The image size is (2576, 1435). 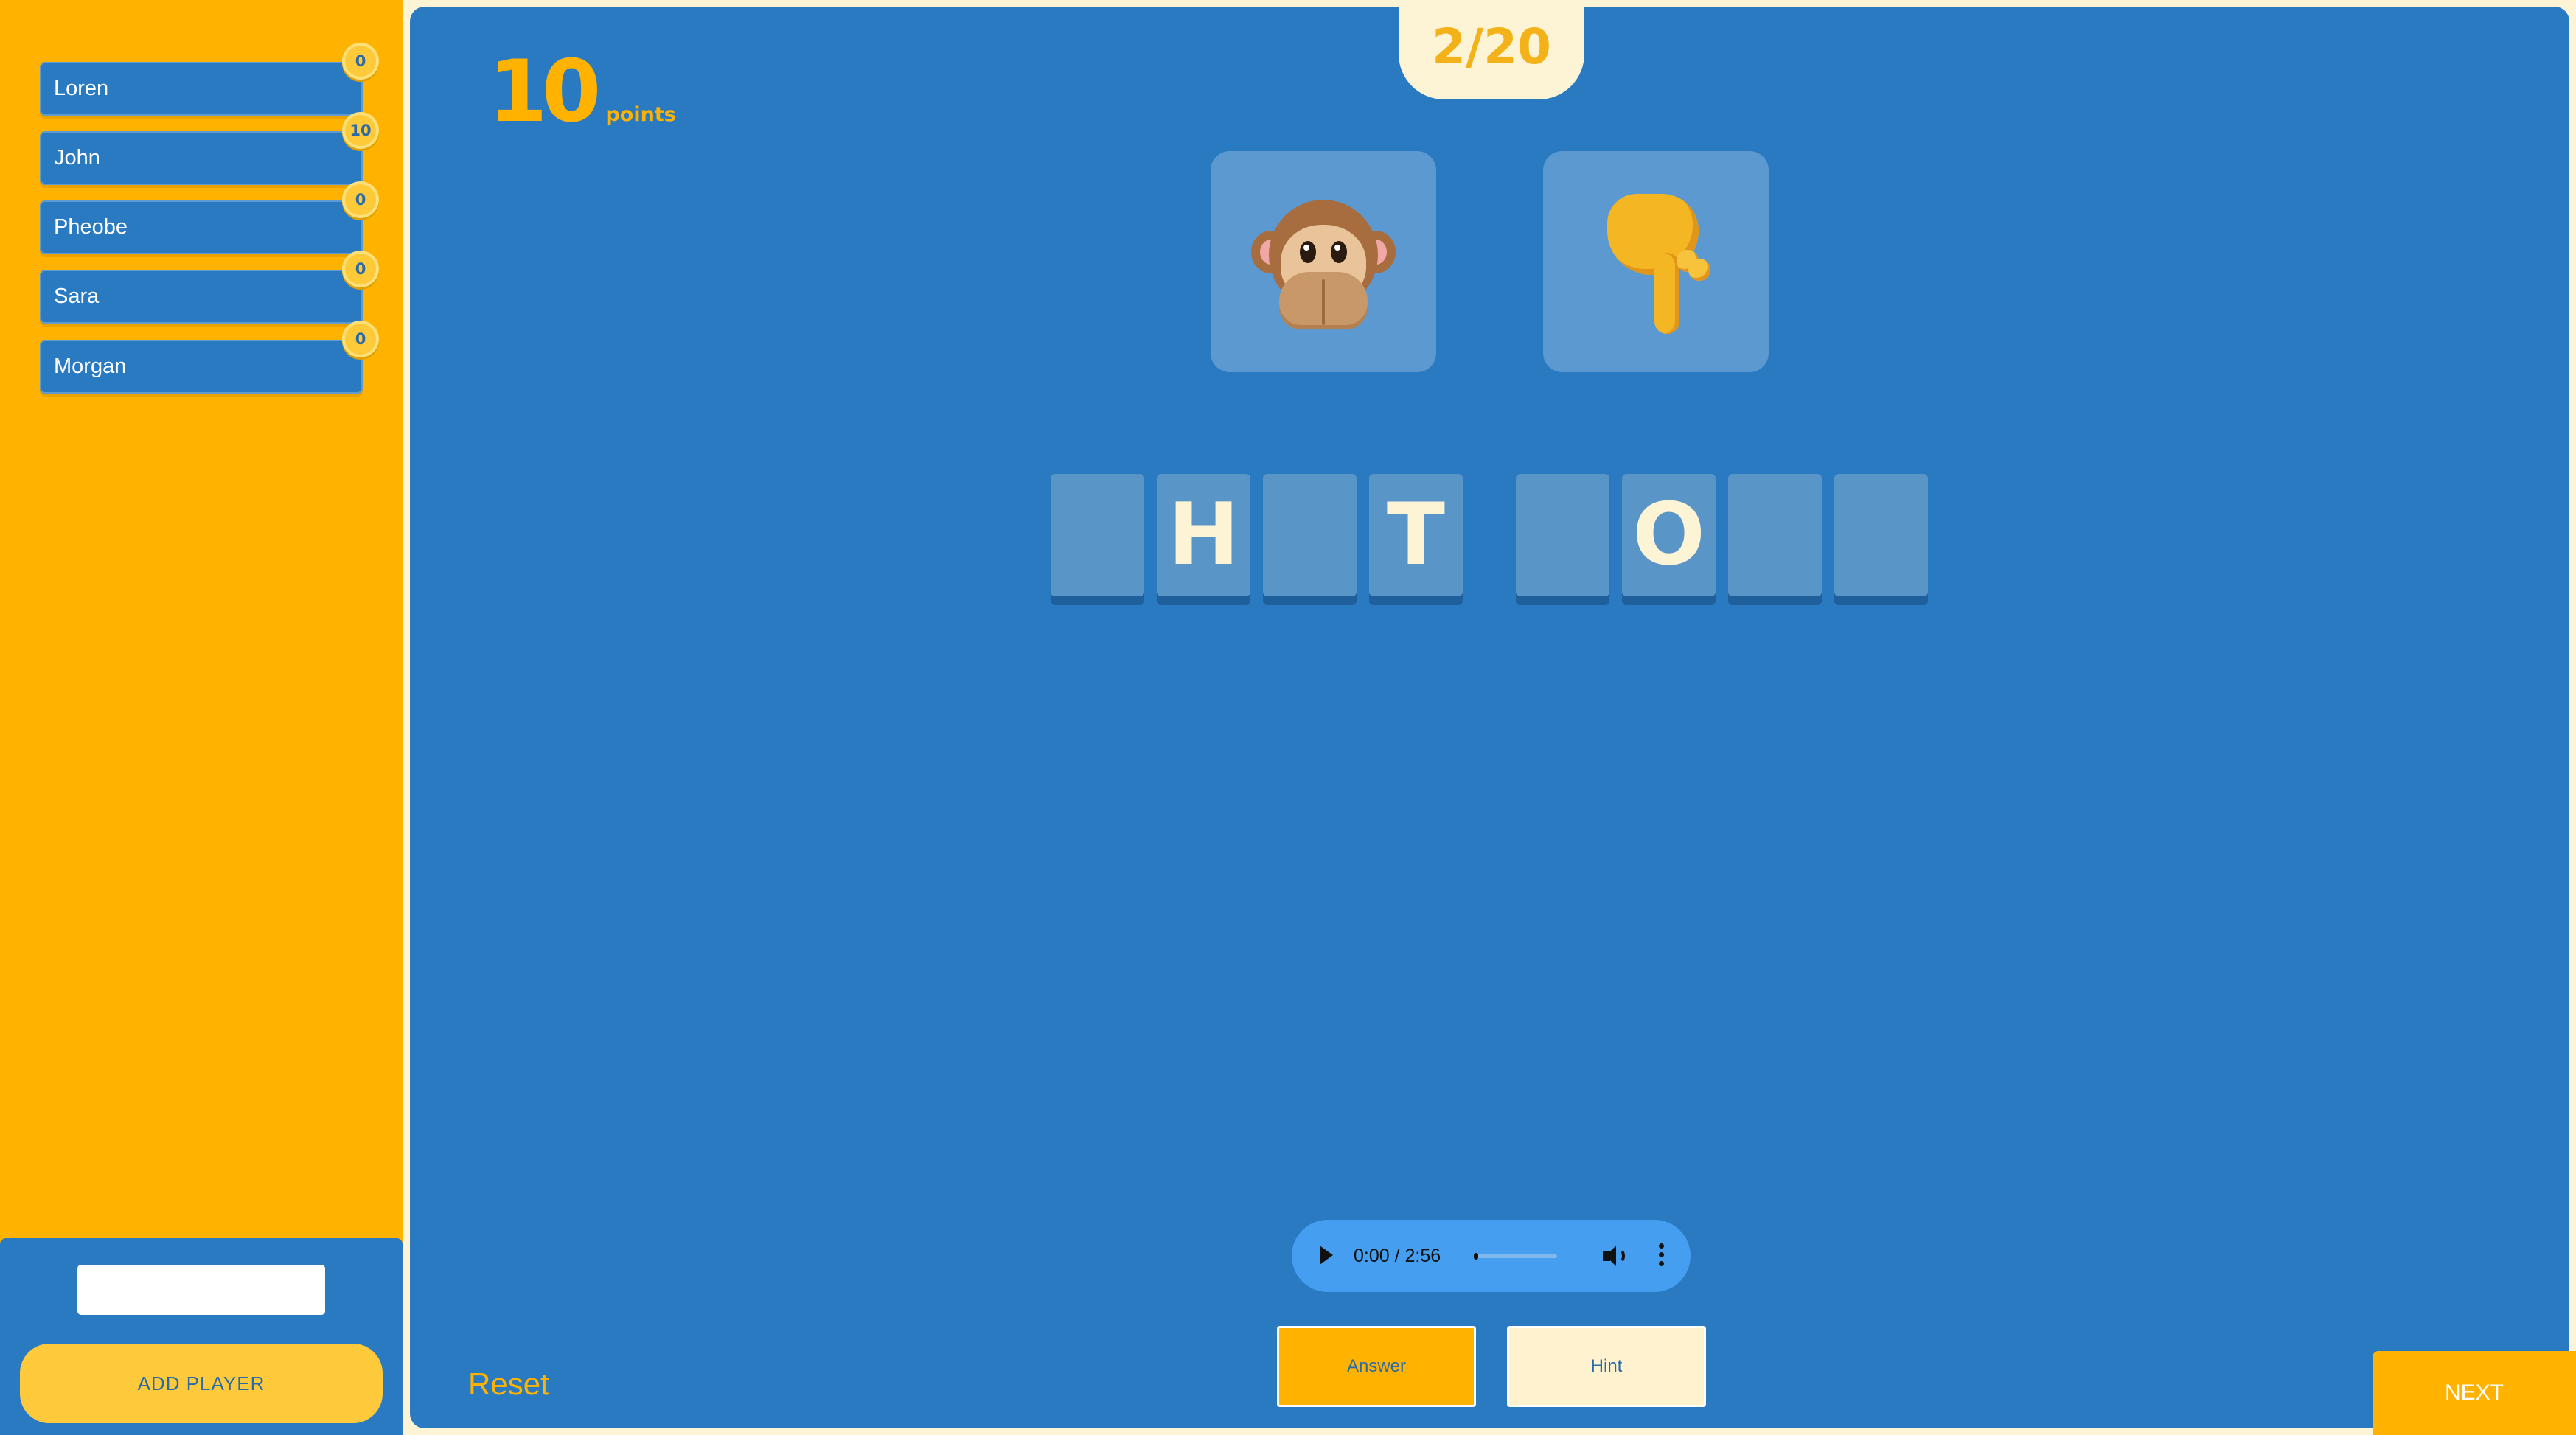 I want to click on letter-tile: T, so click(x=1416, y=535).